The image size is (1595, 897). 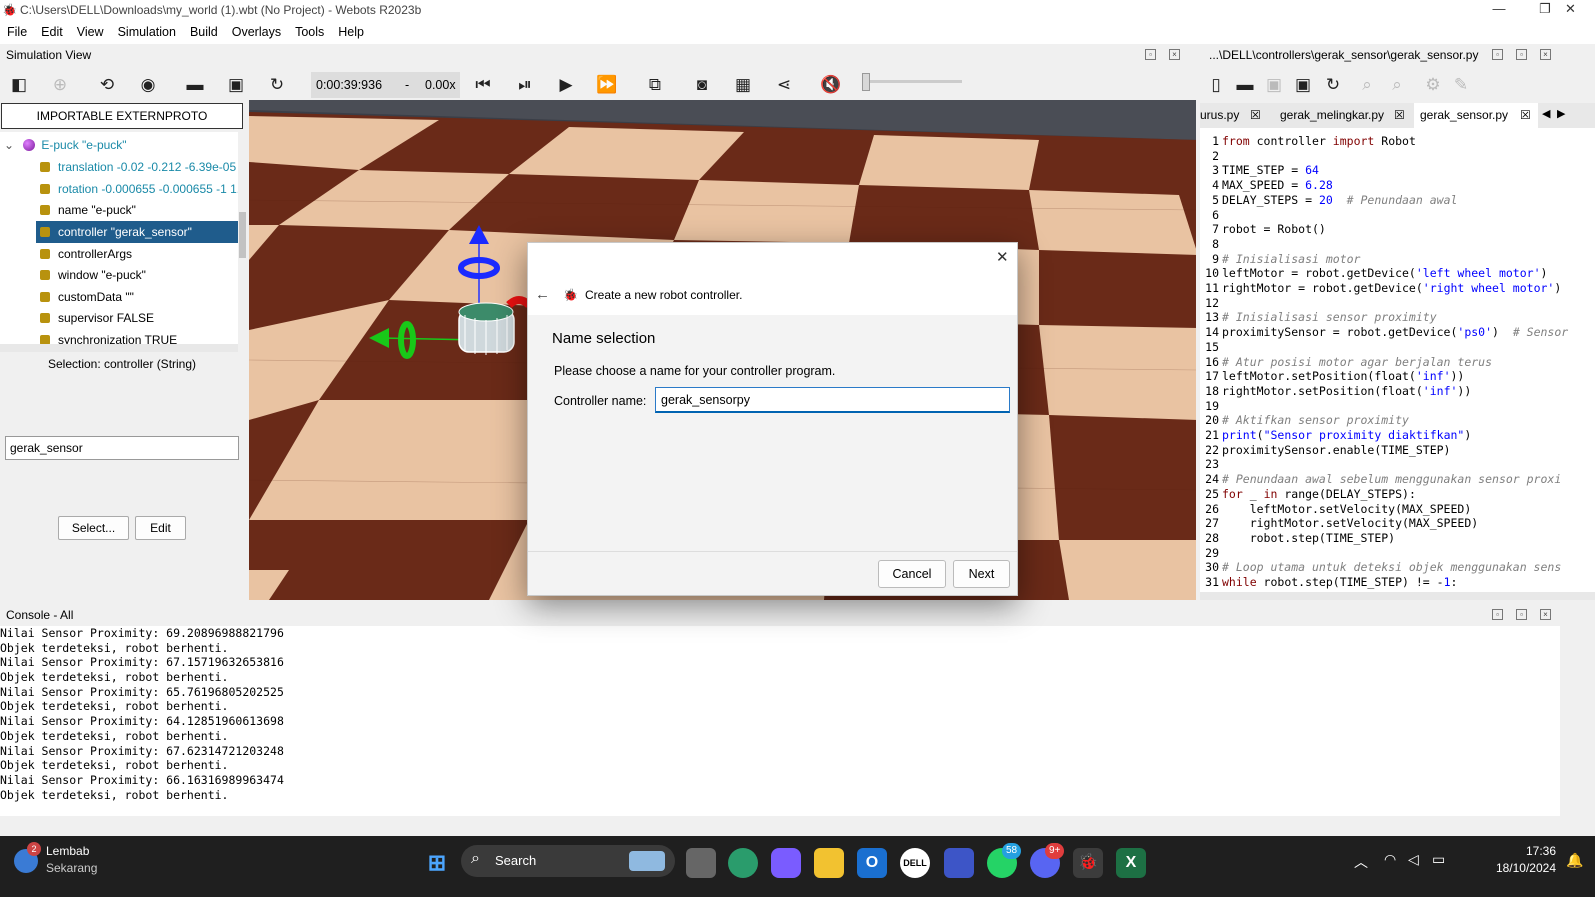 What do you see at coordinates (701, 863) in the screenshot?
I see `task-view-icon` at bounding box center [701, 863].